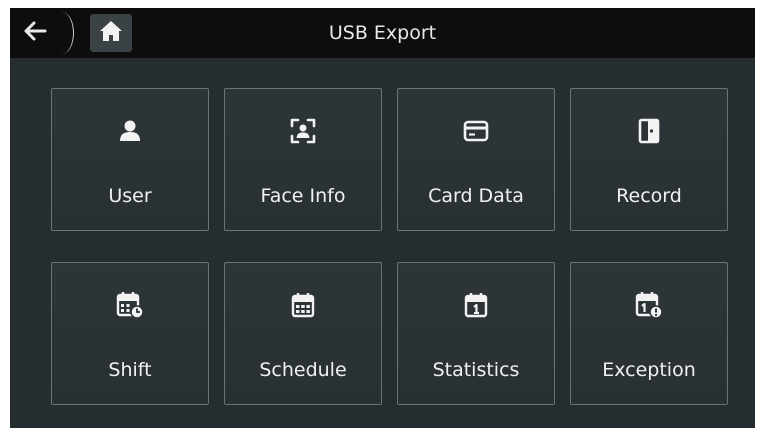 The image size is (757, 434). What do you see at coordinates (649, 333) in the screenshot?
I see `exception-tile: Exception` at bounding box center [649, 333].